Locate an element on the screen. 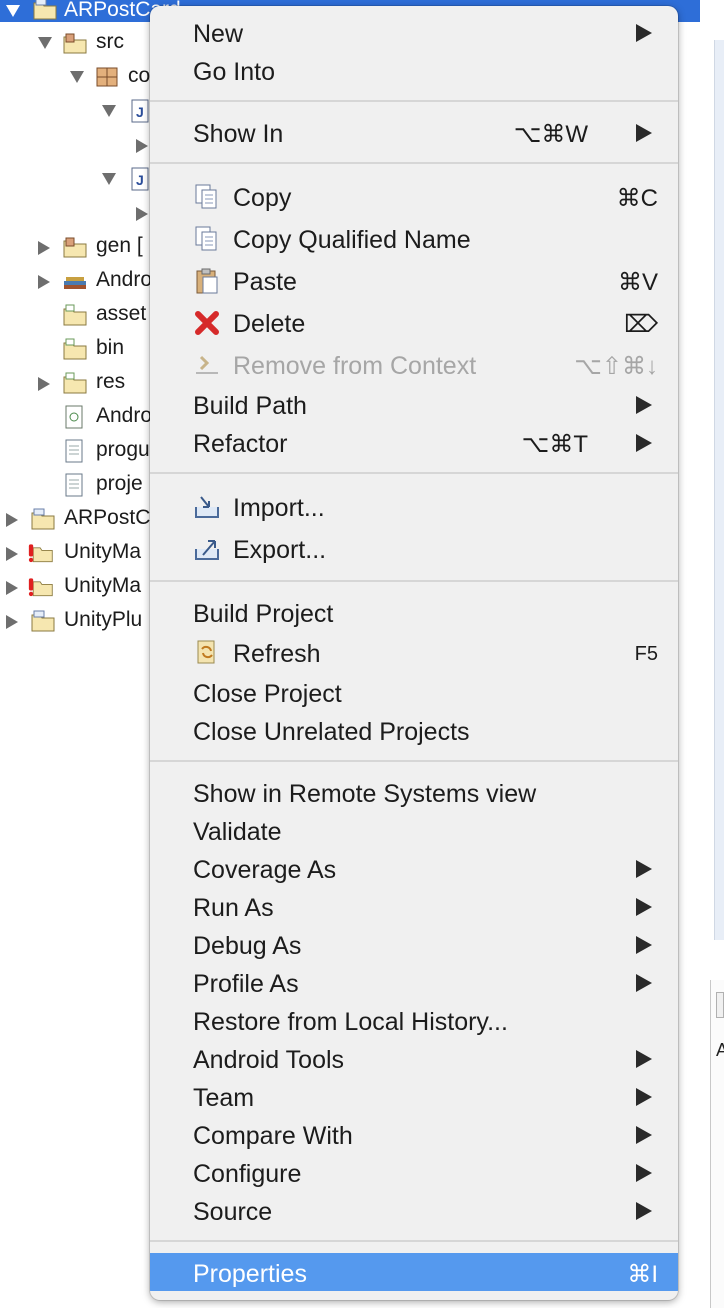 The width and height of the screenshot is (724, 1308). menu-item-refactor: Refactor ⌥⌘T is located at coordinates (414, 442).